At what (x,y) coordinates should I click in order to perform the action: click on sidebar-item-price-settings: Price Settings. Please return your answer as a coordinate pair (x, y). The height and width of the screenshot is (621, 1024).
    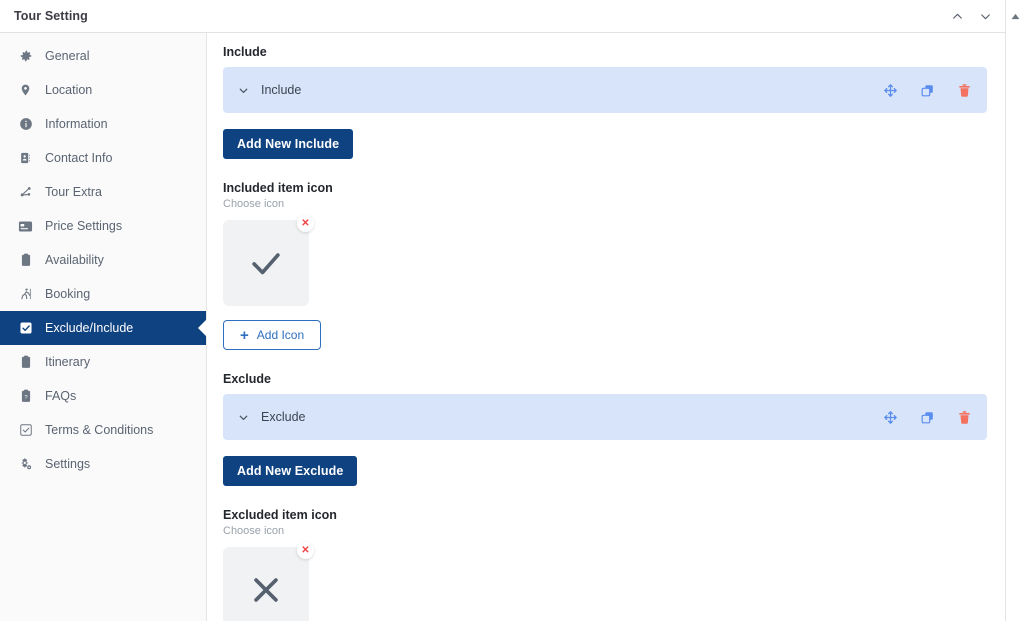
    Looking at the image, I should click on (103, 226).